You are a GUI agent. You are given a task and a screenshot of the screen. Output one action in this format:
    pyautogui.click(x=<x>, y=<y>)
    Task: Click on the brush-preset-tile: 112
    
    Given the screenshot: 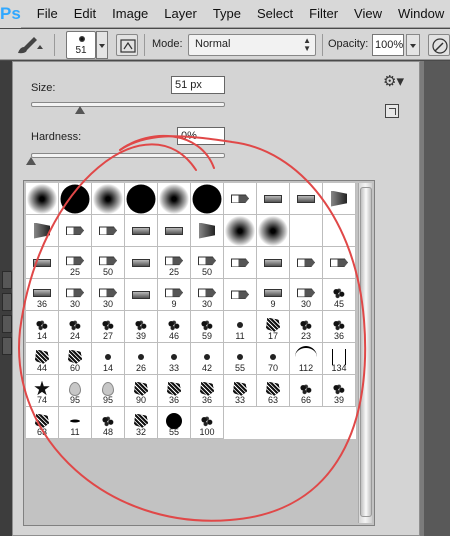 What is the action you would take?
    pyautogui.click(x=306, y=359)
    